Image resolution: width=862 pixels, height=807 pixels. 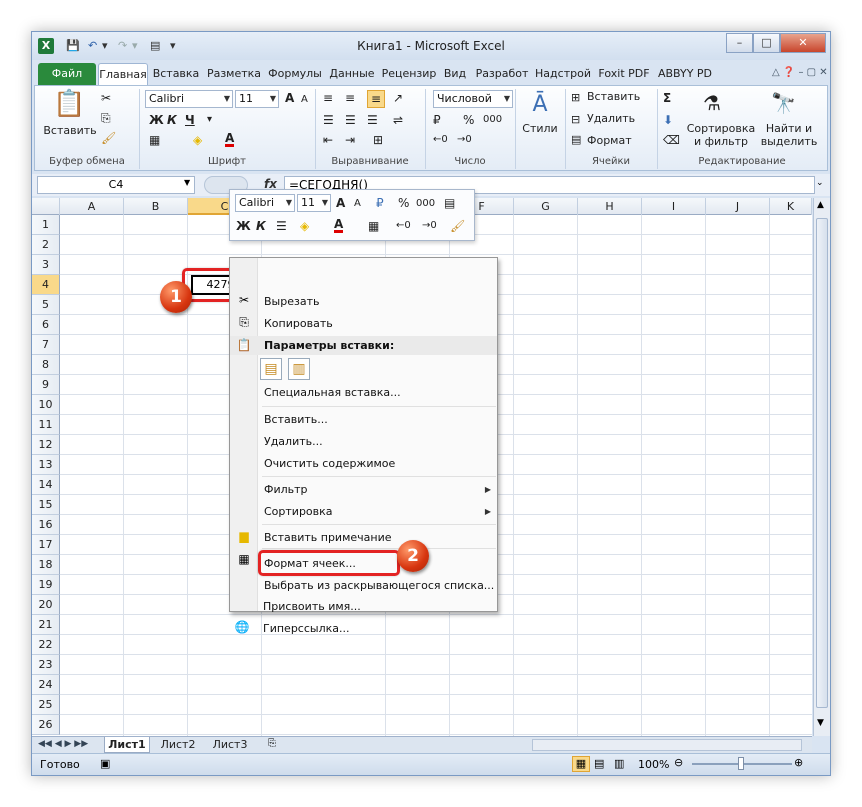 What do you see at coordinates (403, 226) in the screenshot?
I see `mini-increase-decimal-icon: ←0` at bounding box center [403, 226].